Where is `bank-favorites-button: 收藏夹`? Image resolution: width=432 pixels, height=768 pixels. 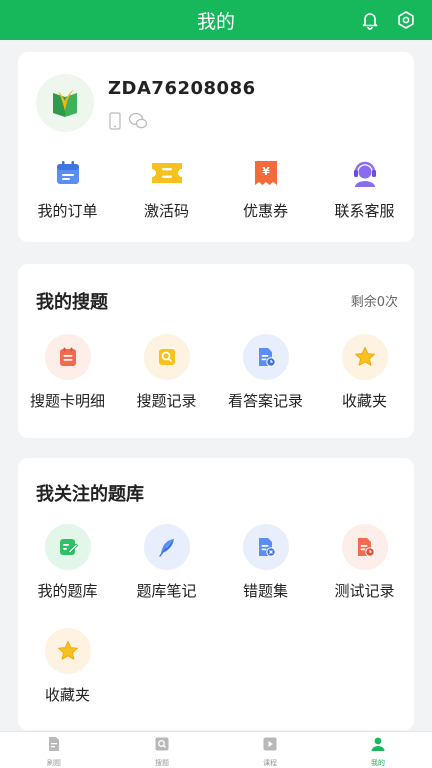
bank-favorites-button: 收藏夹 is located at coordinates (67, 666).